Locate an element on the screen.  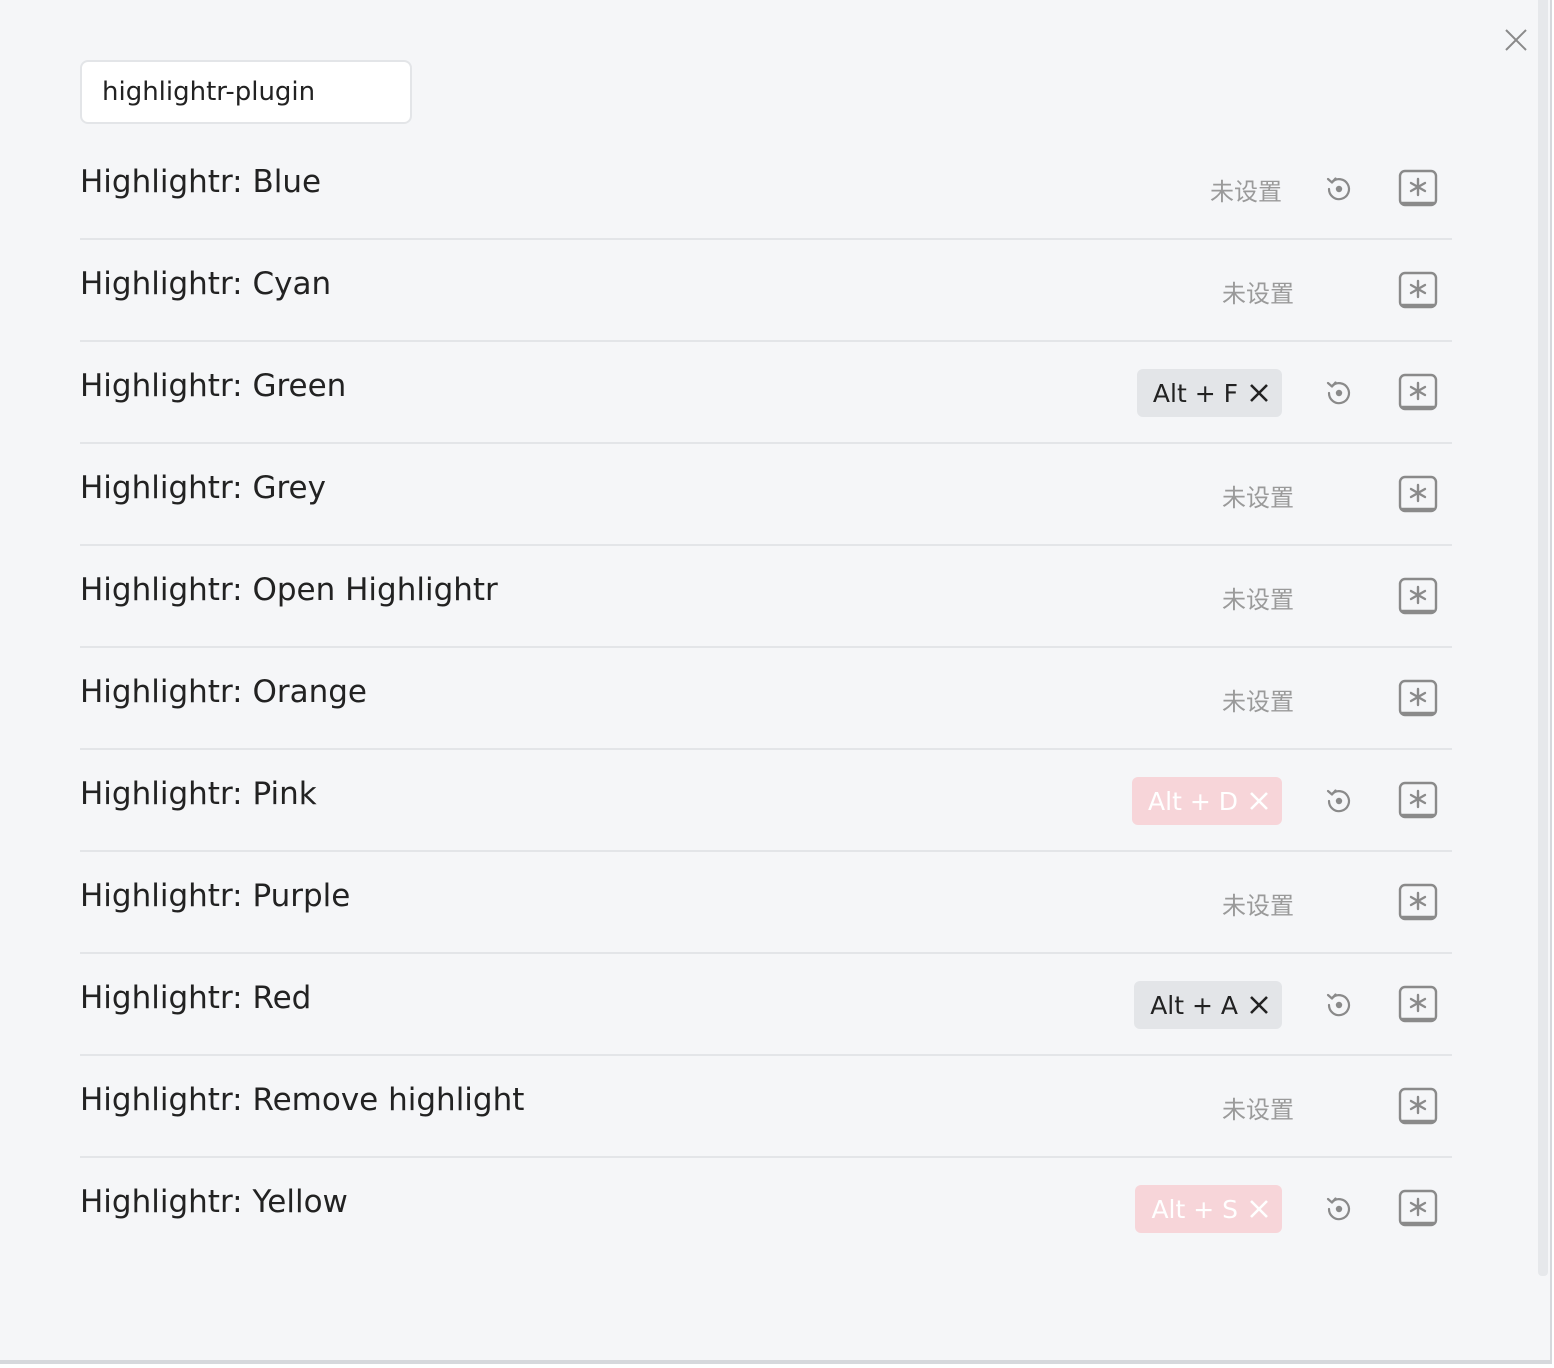
command-name: Highlightr: Blue is located at coordinates (201, 182).